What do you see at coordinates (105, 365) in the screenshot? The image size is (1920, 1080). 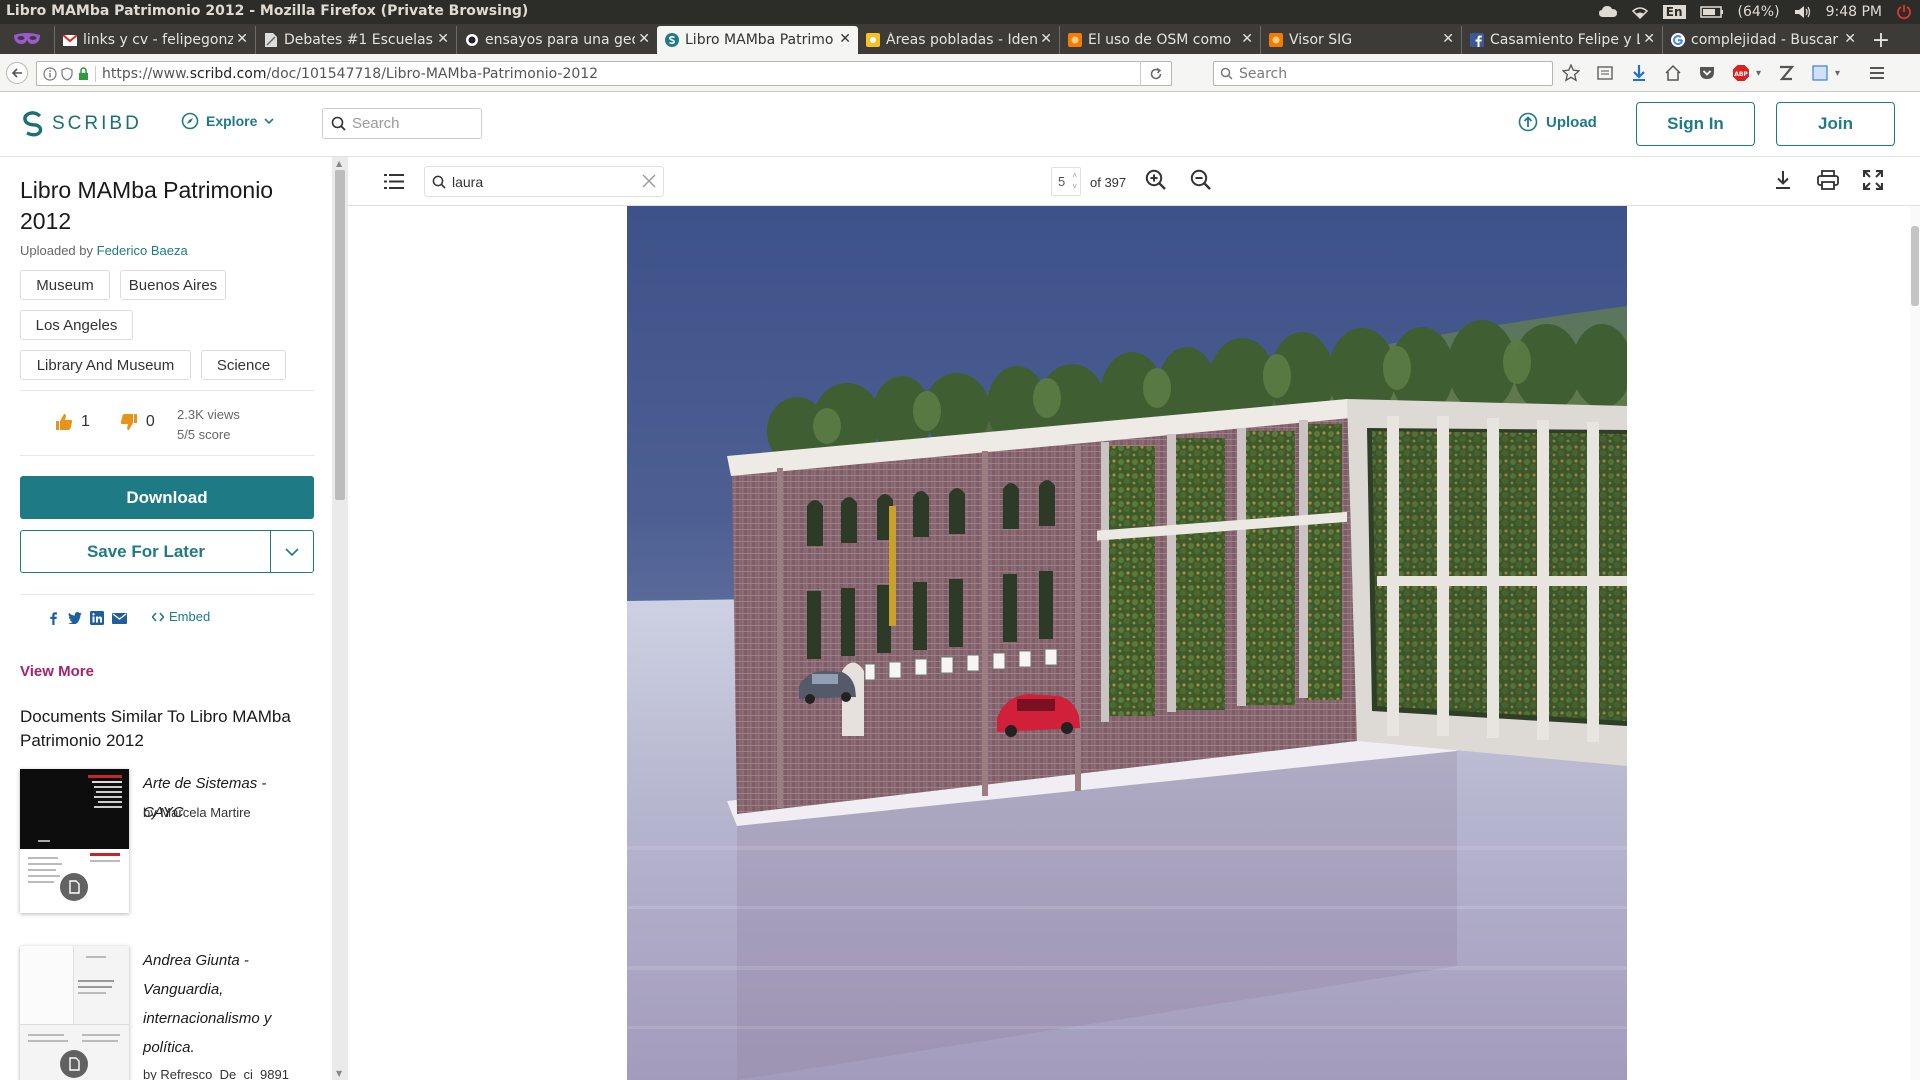 I see `tag-chip: Library And Museum` at bounding box center [105, 365].